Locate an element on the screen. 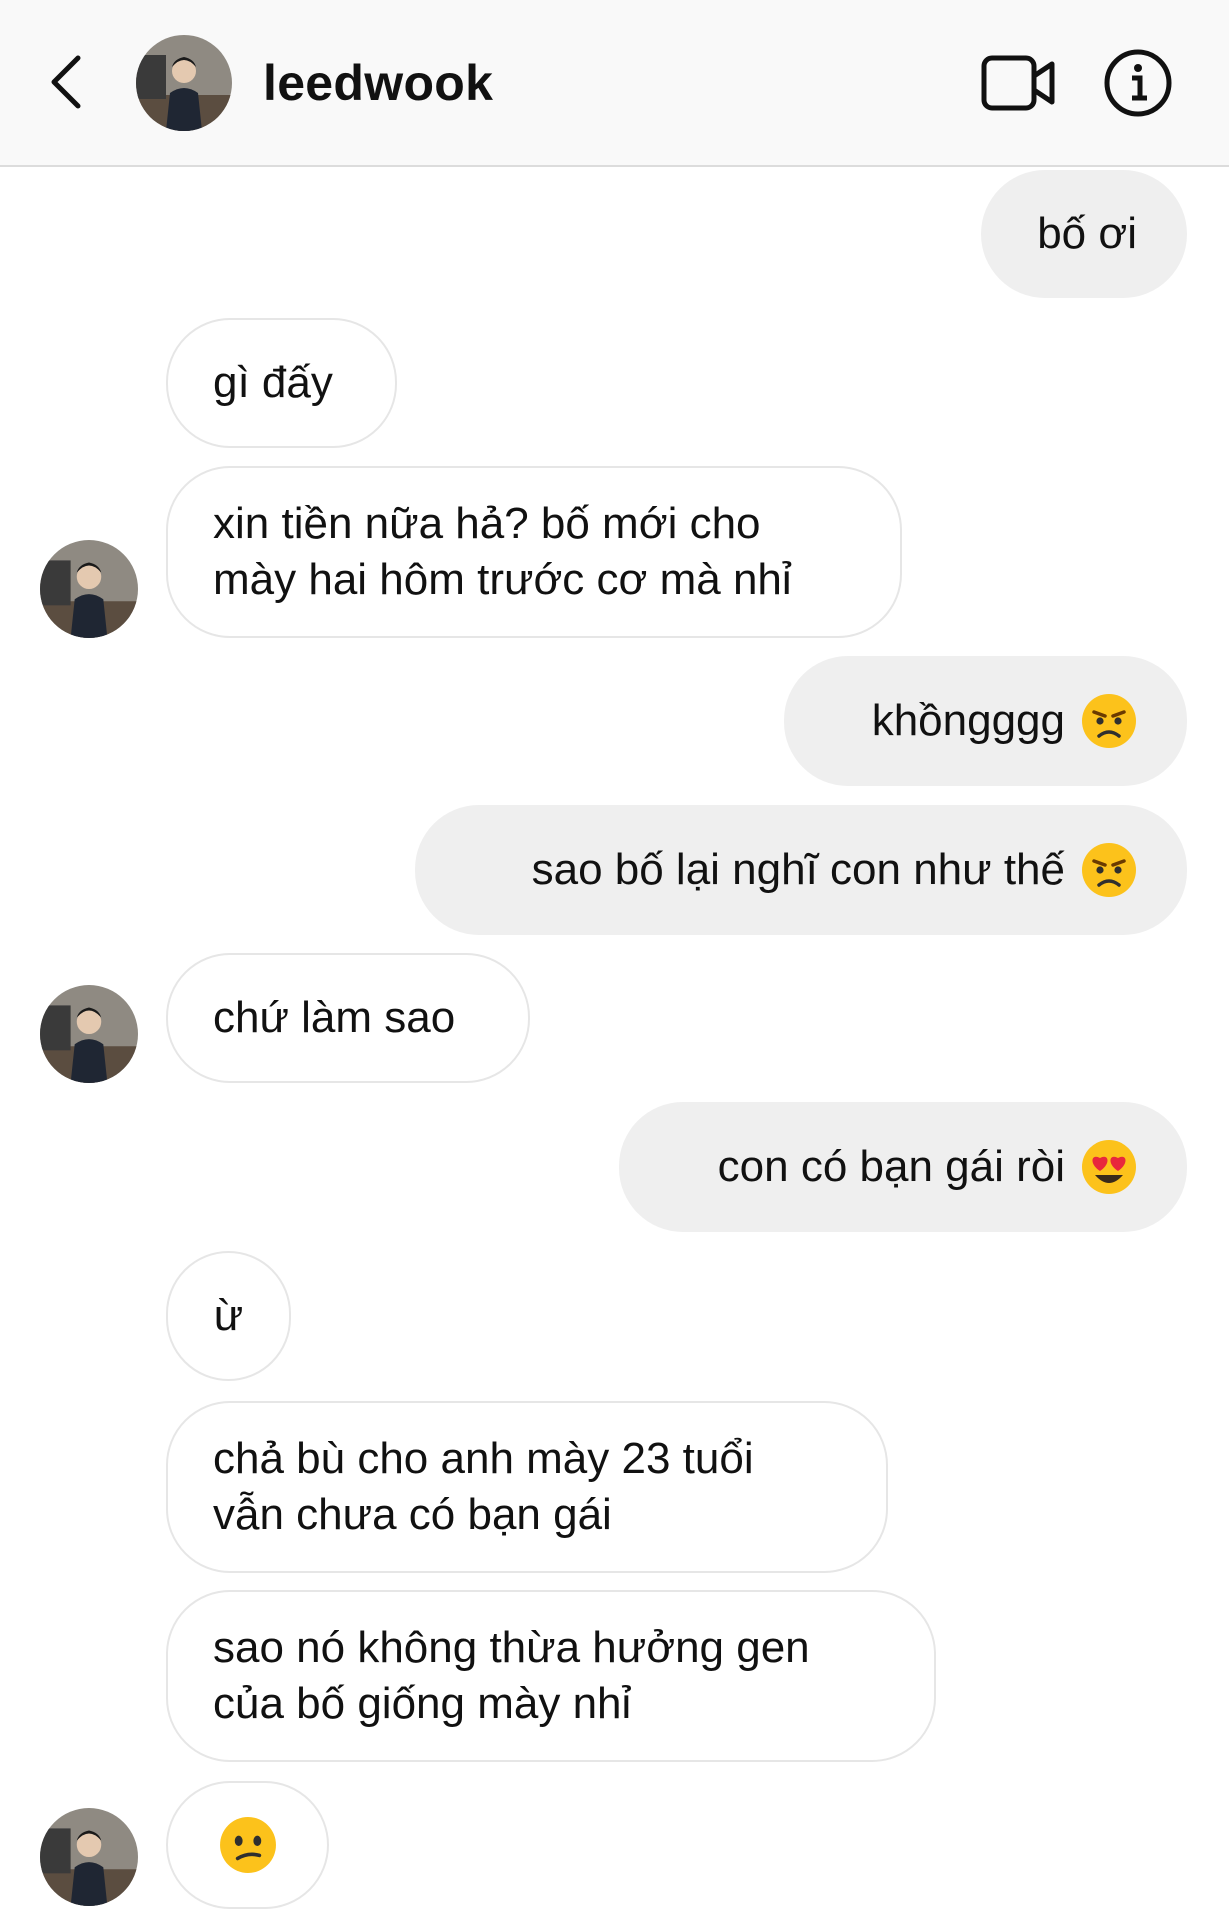 Image resolution: width=1229 pixels, height=1920 pixels. message-text: chứ làm sao is located at coordinates (334, 1017).